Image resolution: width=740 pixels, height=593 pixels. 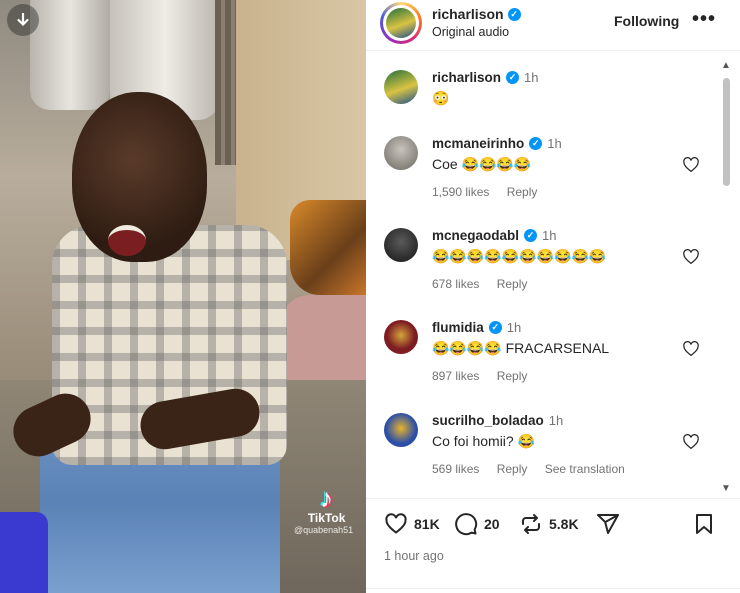 What do you see at coordinates (726, 65) in the screenshot?
I see `scroll-up-icon: ▲` at bounding box center [726, 65].